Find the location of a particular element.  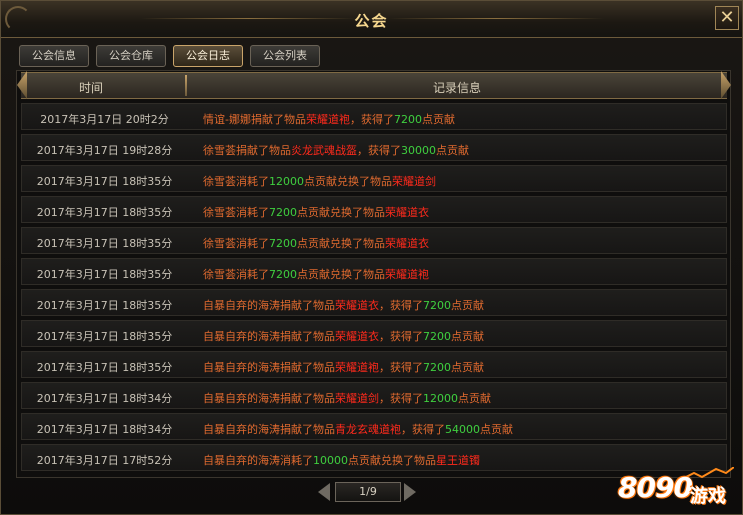

log-text: 徐雪荟捐献了物品 is located at coordinates (247, 150).